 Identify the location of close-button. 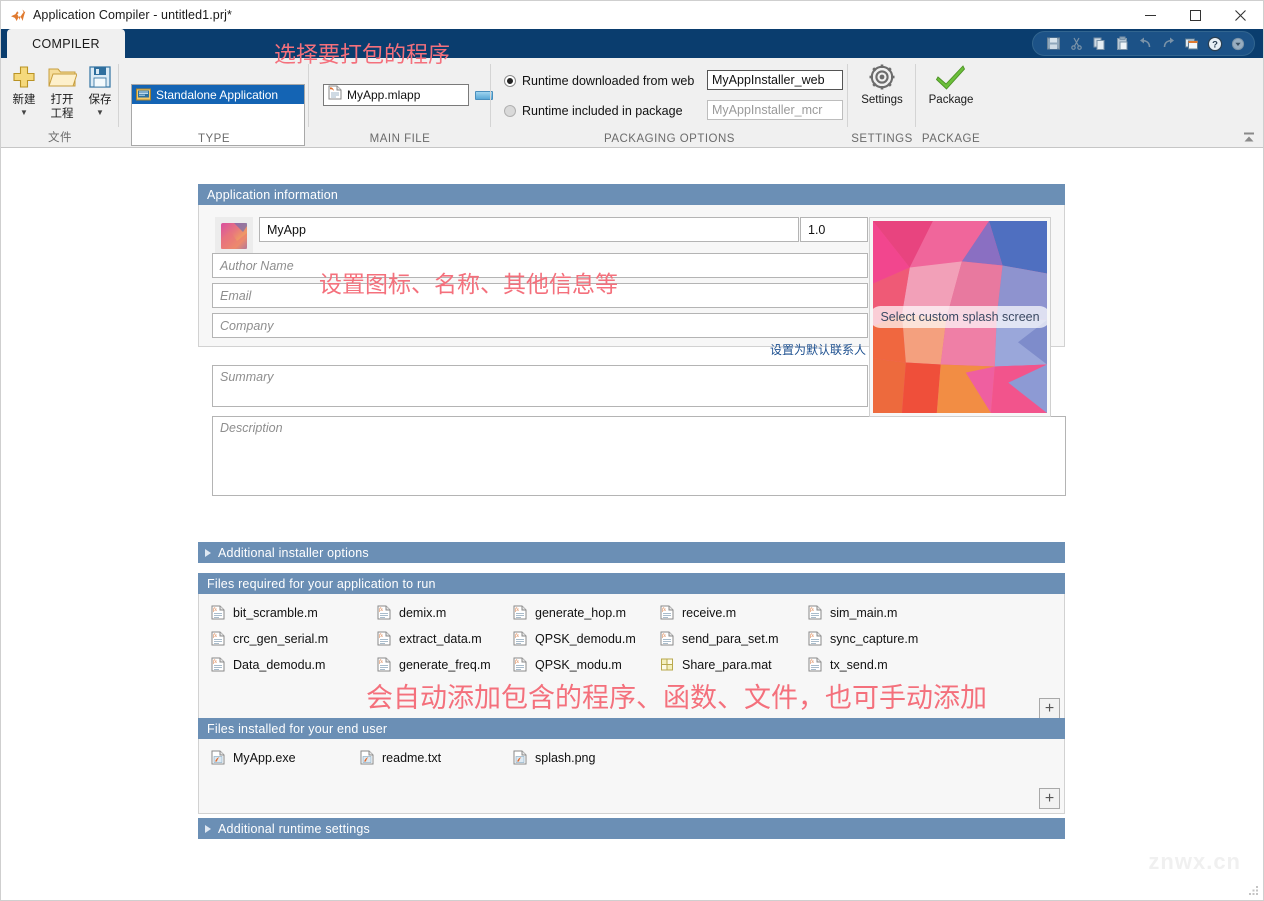
(1240, 15).